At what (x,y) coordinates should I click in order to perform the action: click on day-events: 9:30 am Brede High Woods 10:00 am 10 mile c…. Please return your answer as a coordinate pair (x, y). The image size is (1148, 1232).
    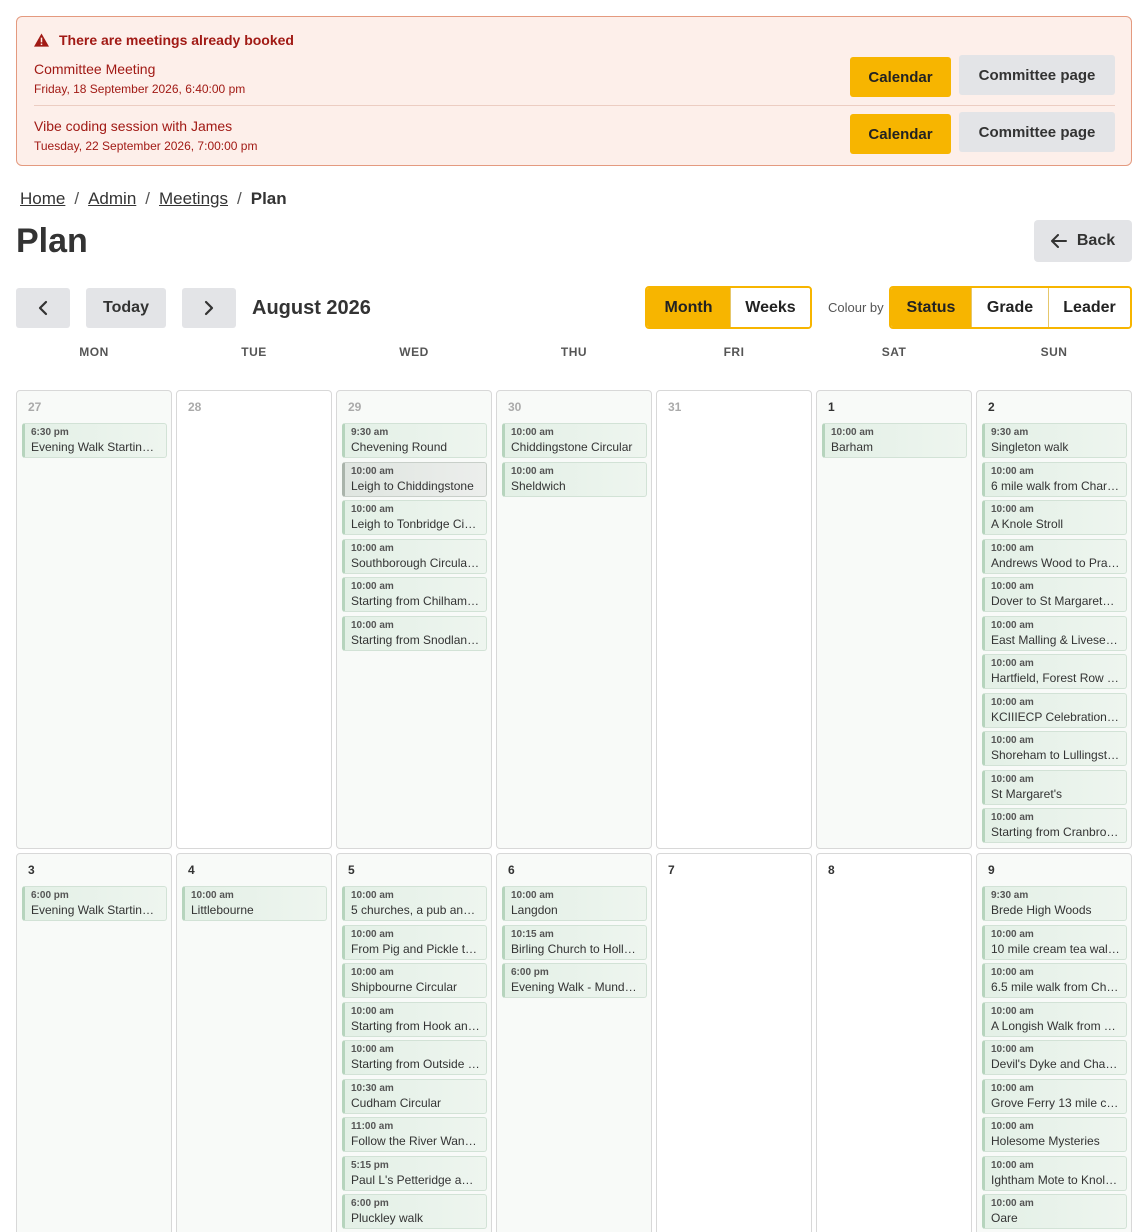
    Looking at the image, I should click on (1054, 1059).